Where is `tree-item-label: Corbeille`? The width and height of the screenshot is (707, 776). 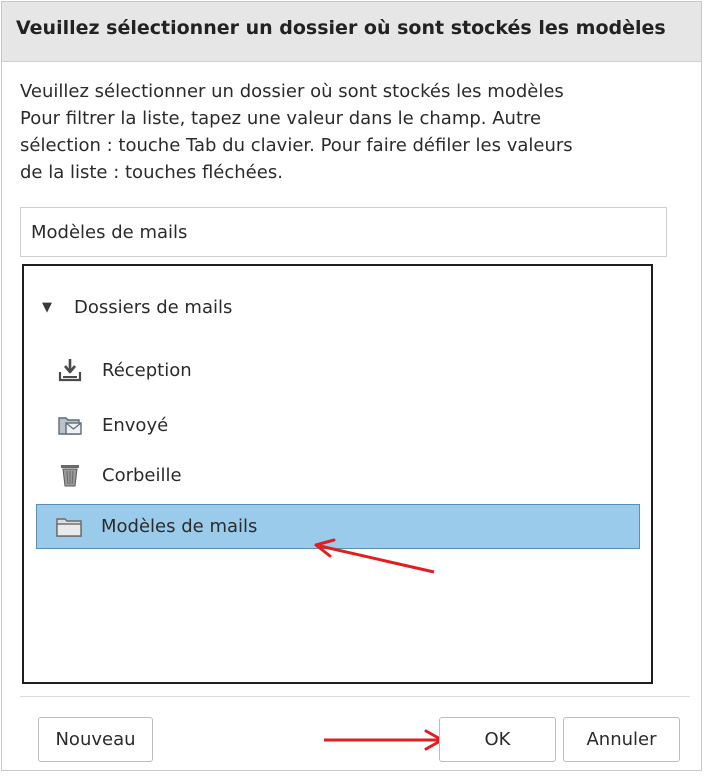
tree-item-label: Corbeille is located at coordinates (142, 475).